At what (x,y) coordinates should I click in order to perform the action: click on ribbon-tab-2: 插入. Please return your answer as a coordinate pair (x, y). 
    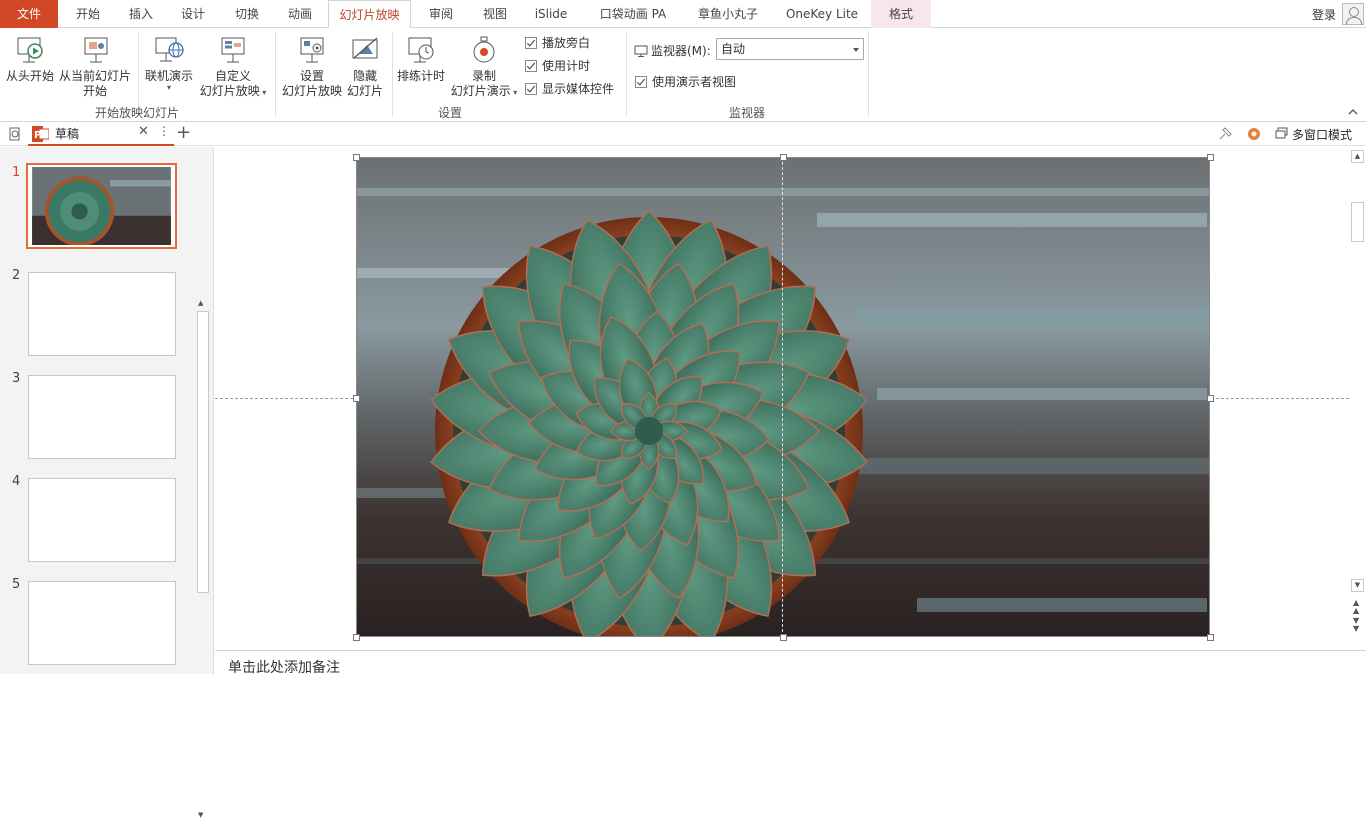
    Looking at the image, I should click on (141, 14).